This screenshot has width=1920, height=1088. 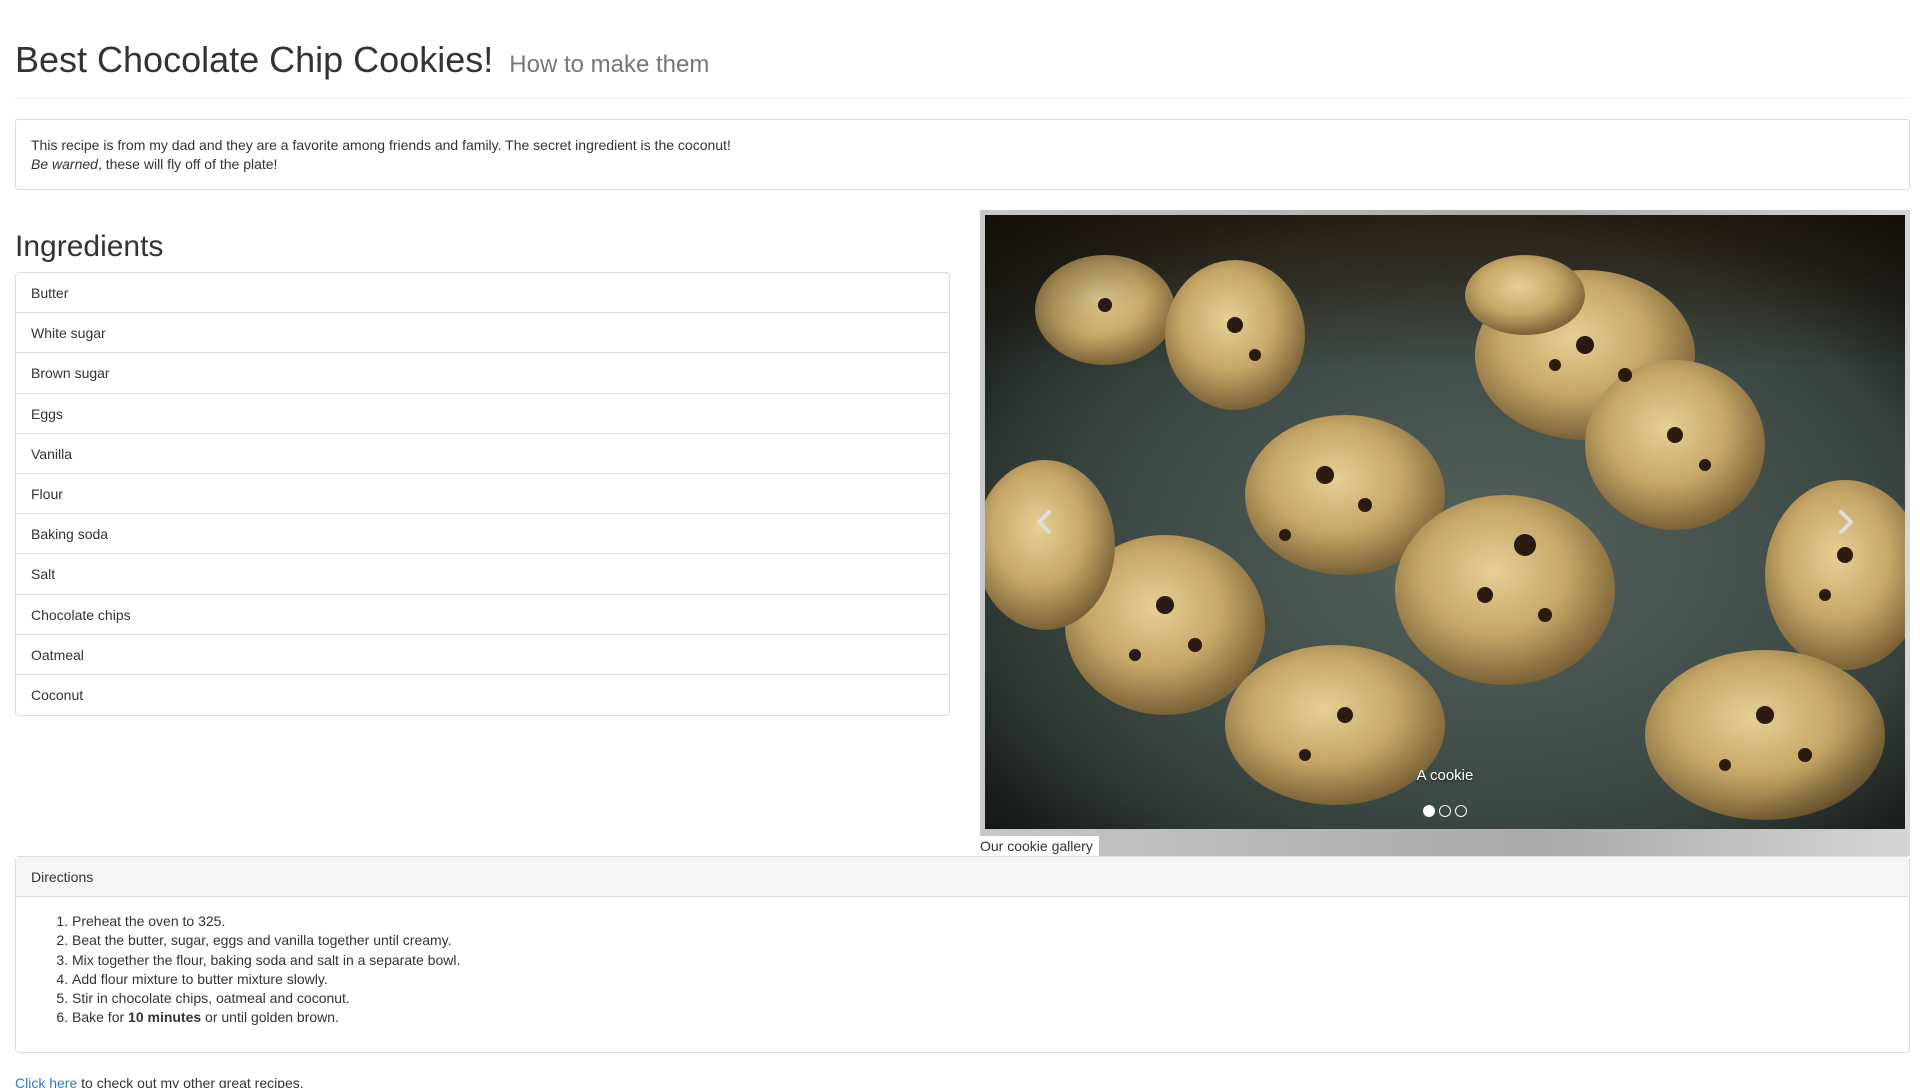 What do you see at coordinates (57, 694) in the screenshot?
I see `ingredient-item: Coconut` at bounding box center [57, 694].